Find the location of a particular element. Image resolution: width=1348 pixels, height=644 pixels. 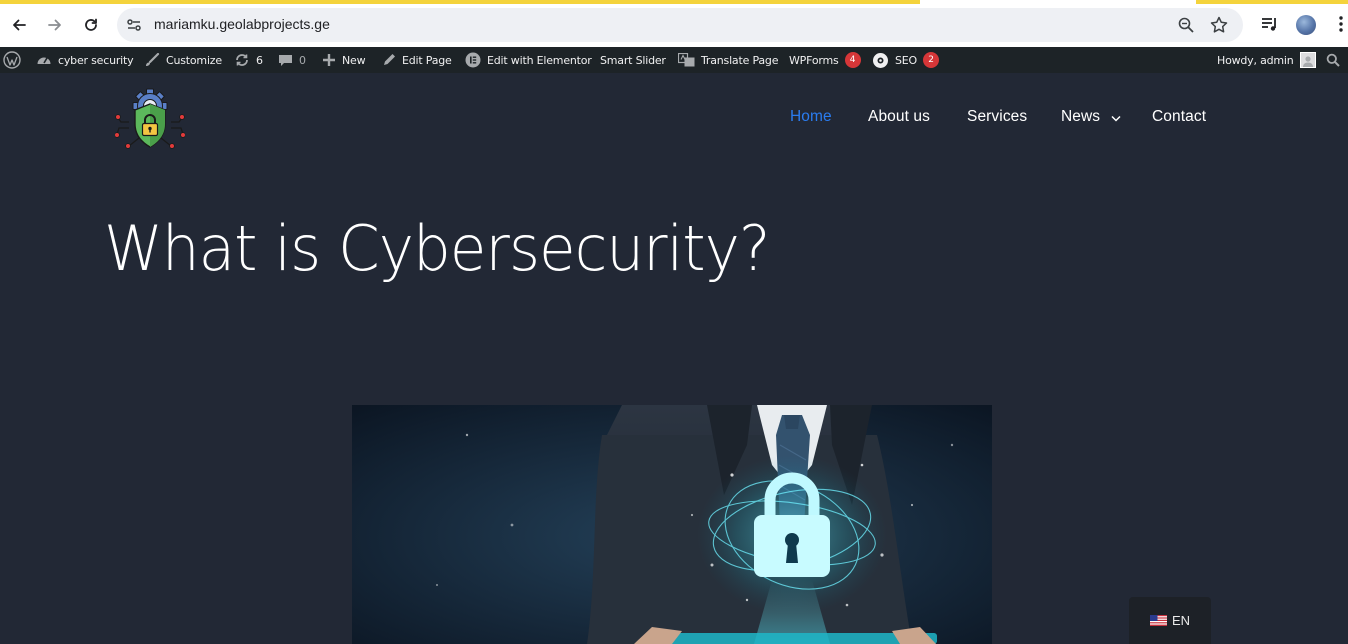

wp-logo-menu is located at coordinates (12, 60).